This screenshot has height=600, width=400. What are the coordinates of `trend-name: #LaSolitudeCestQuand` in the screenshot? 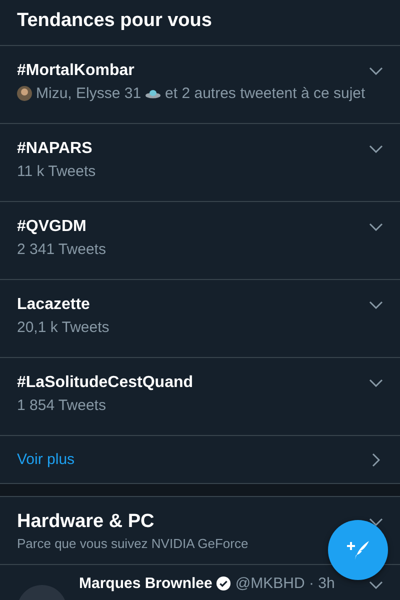 It's located at (105, 383).